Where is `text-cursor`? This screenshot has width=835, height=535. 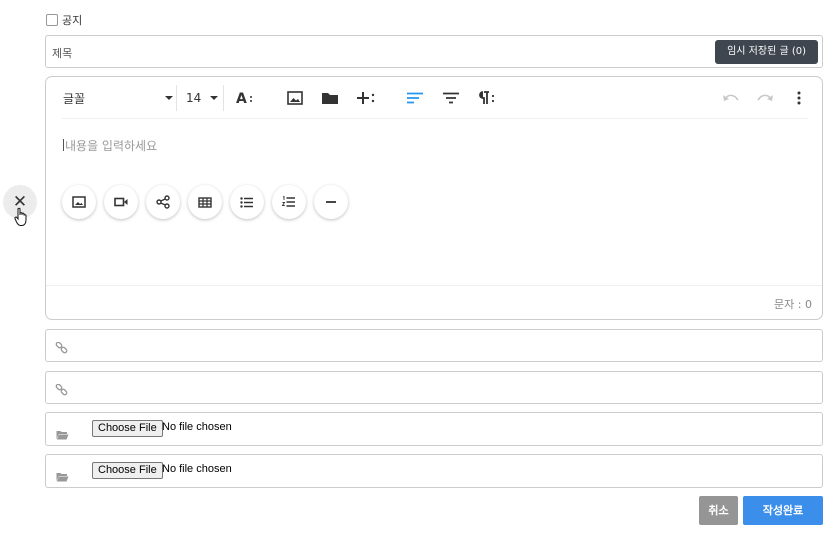 text-cursor is located at coordinates (63, 145).